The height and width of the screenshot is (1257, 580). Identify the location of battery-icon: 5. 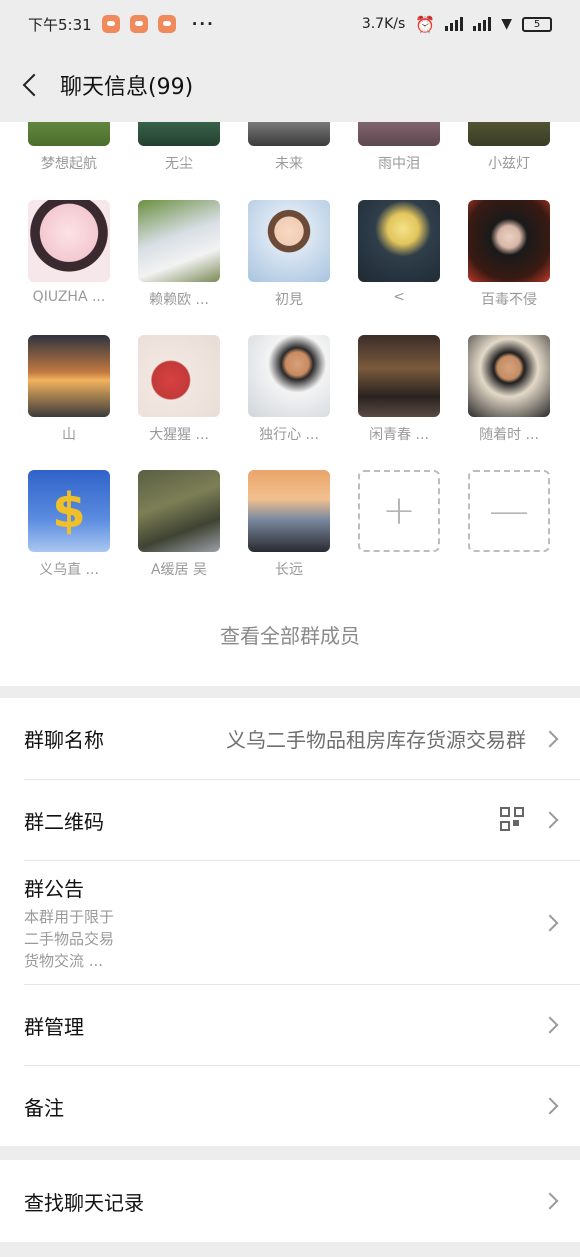
(537, 24).